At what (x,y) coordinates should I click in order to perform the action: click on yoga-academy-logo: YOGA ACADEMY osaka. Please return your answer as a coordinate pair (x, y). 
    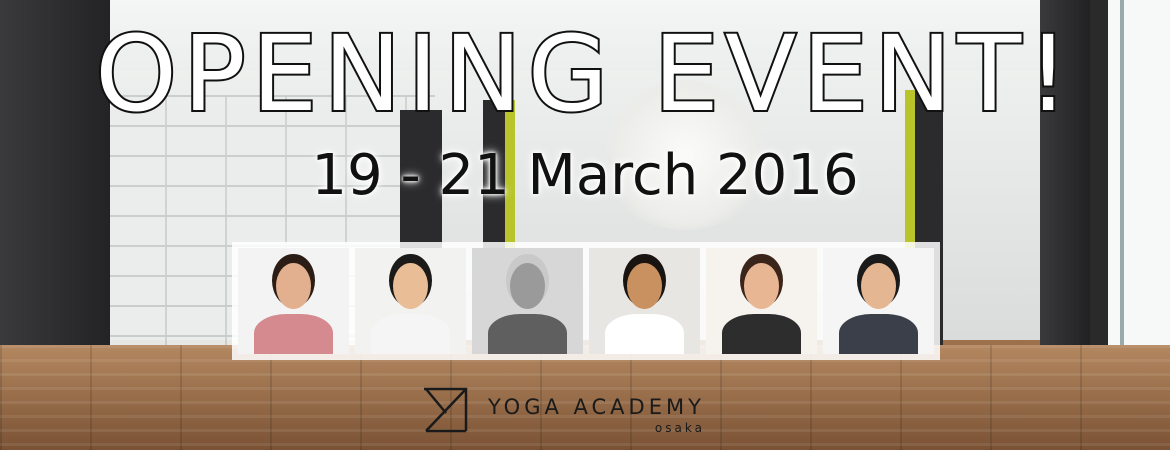
    Looking at the image, I should click on (562, 409).